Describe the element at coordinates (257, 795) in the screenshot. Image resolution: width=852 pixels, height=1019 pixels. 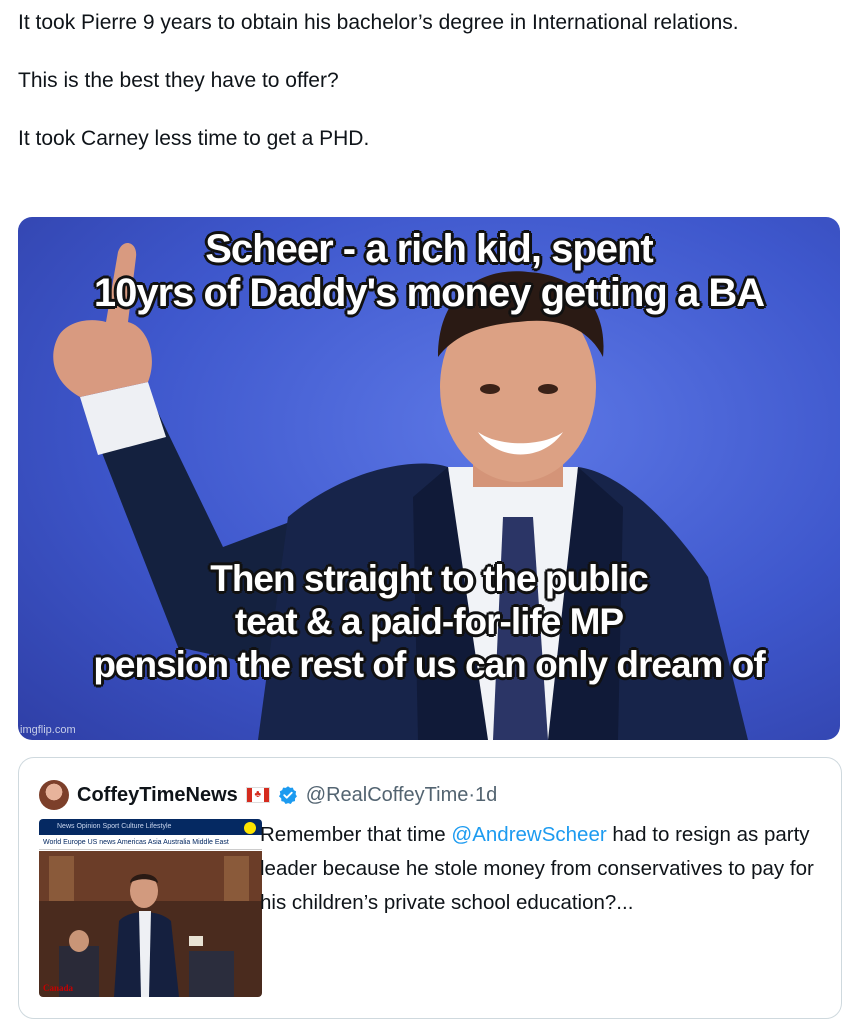
I see `canada-flag-icon: ♣` at that location.